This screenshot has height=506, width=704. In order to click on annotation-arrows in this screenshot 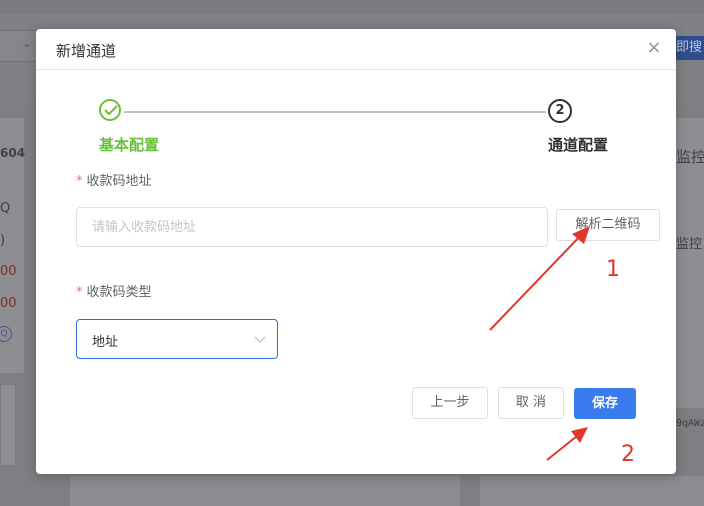, I will do `click(539, 343)`.